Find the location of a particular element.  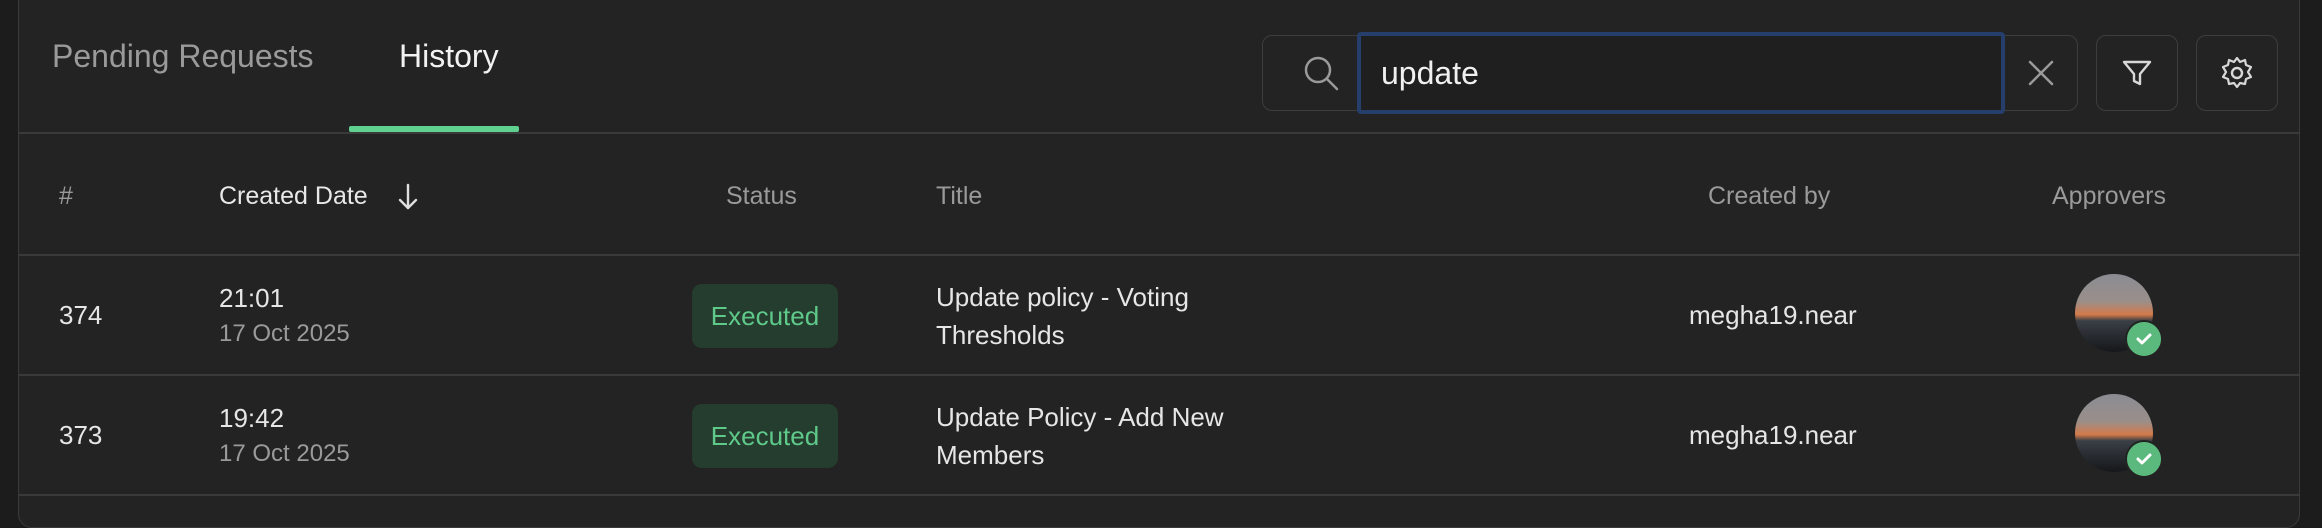

active-tab-indicator is located at coordinates (434, 129).